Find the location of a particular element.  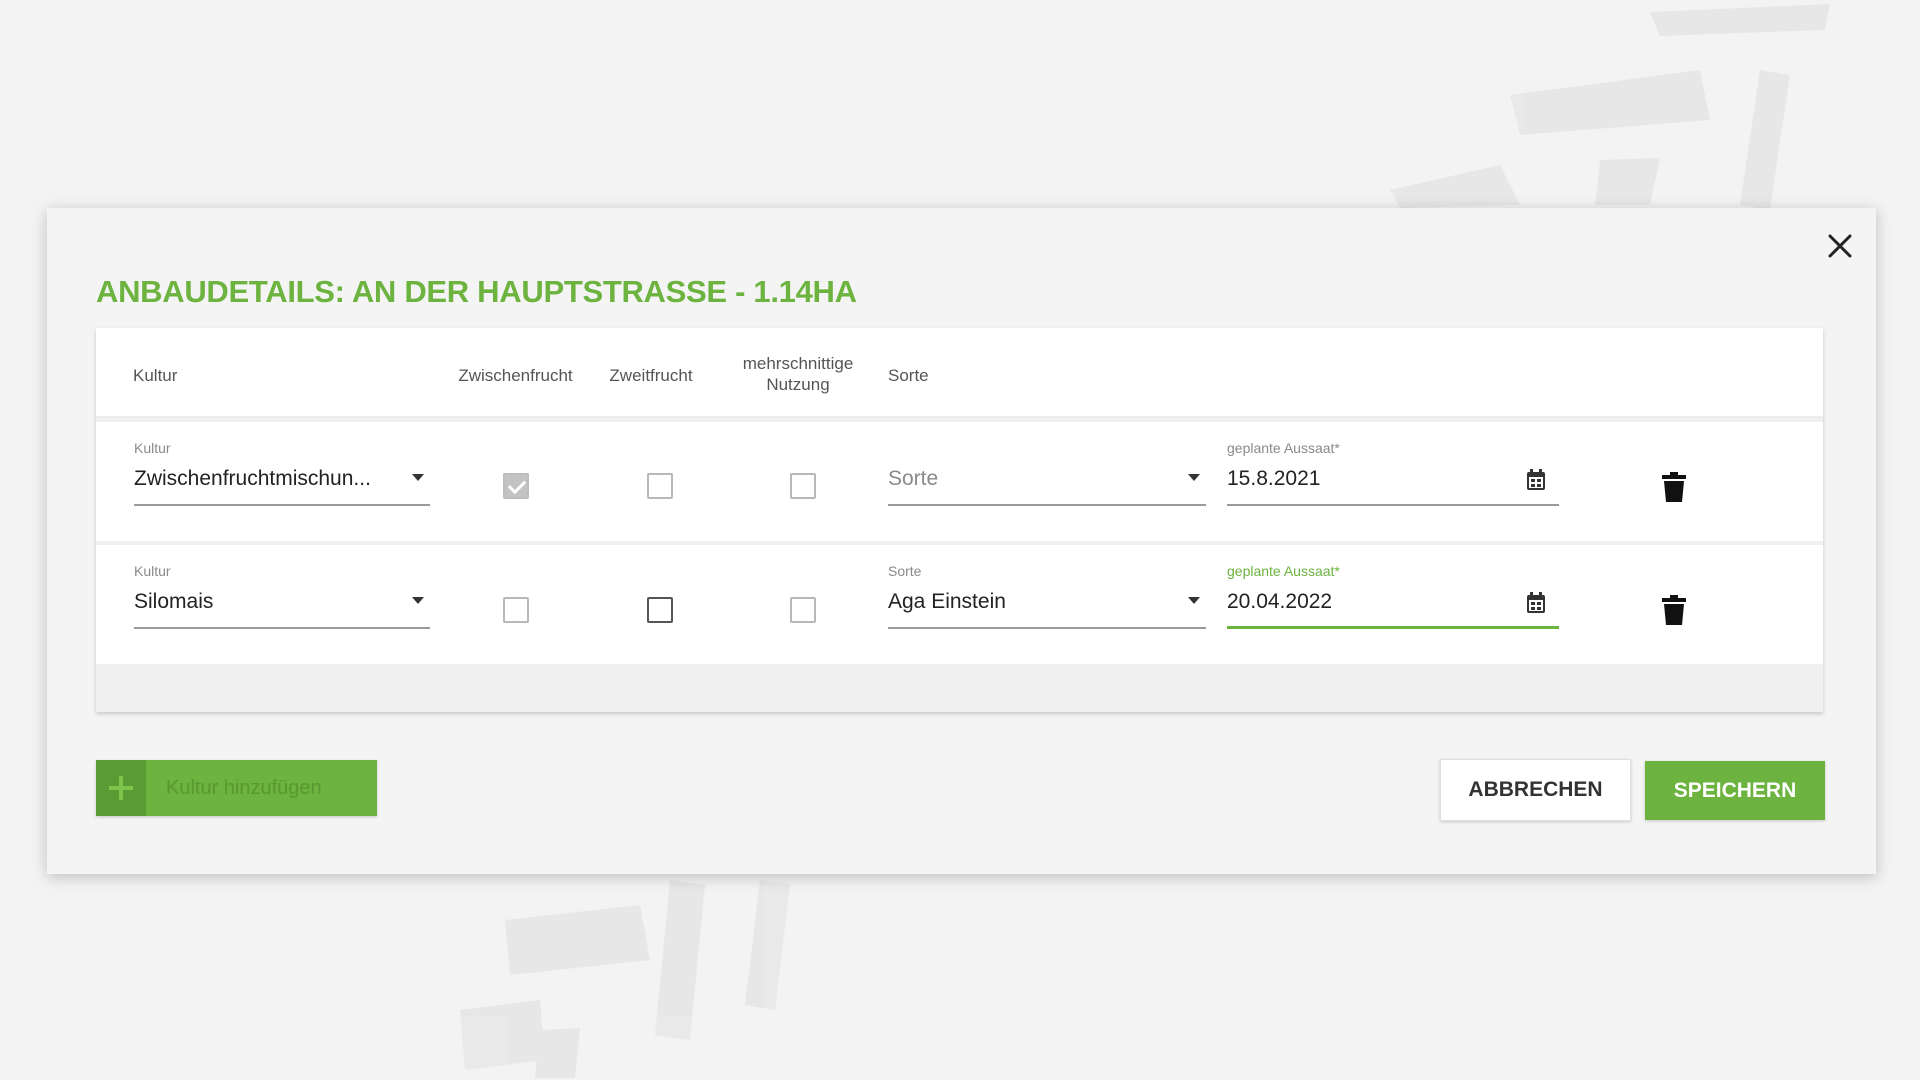

aussaat-field-value: 15.8.2021 is located at coordinates (1274, 478).